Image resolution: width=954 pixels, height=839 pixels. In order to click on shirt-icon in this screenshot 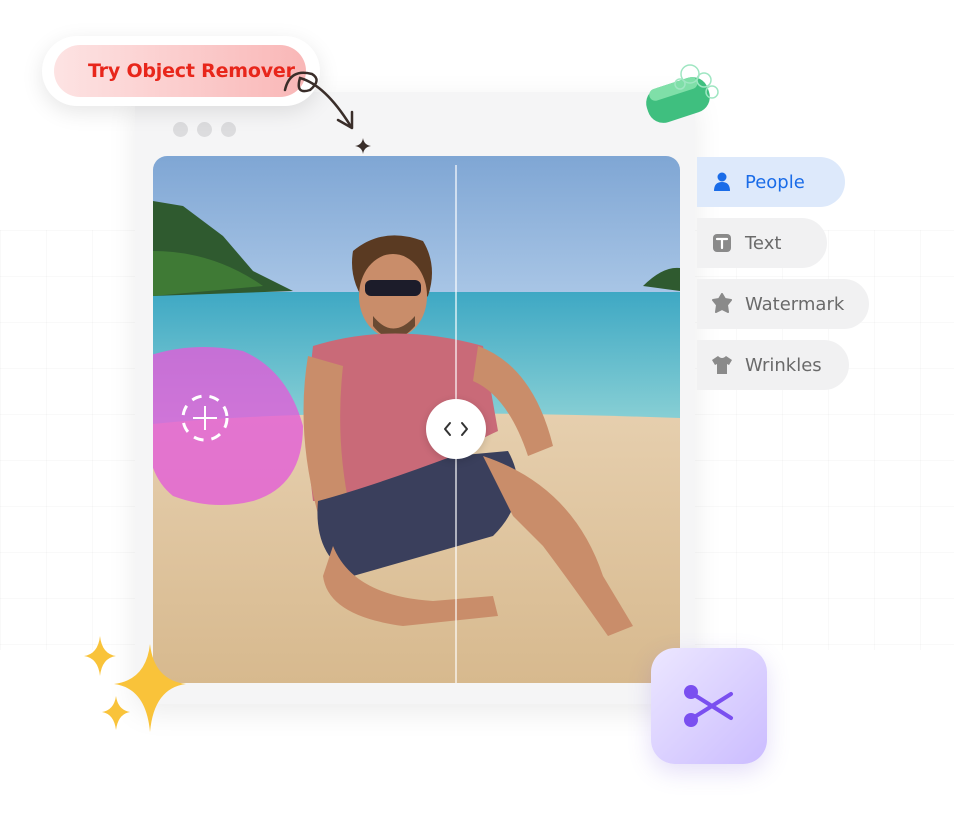, I will do `click(722, 365)`.